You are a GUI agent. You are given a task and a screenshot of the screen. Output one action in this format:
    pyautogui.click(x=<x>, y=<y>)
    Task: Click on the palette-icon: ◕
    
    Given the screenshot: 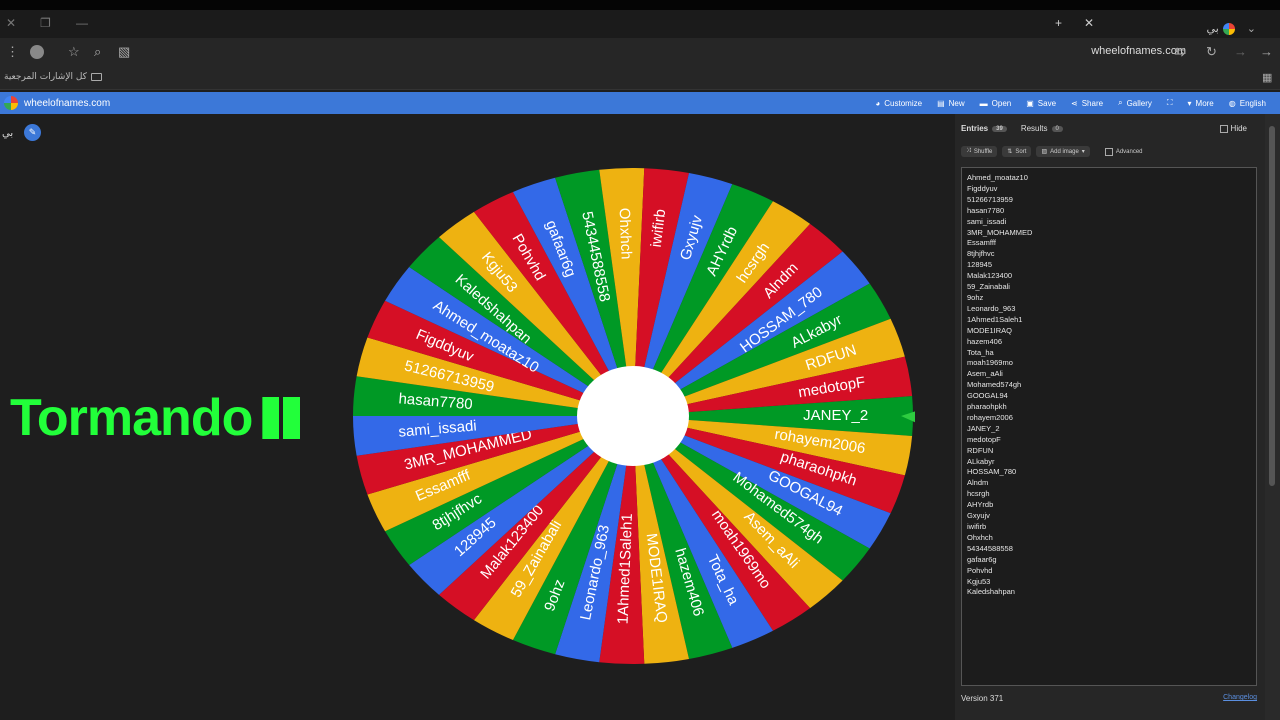 What is the action you would take?
    pyautogui.click(x=878, y=103)
    